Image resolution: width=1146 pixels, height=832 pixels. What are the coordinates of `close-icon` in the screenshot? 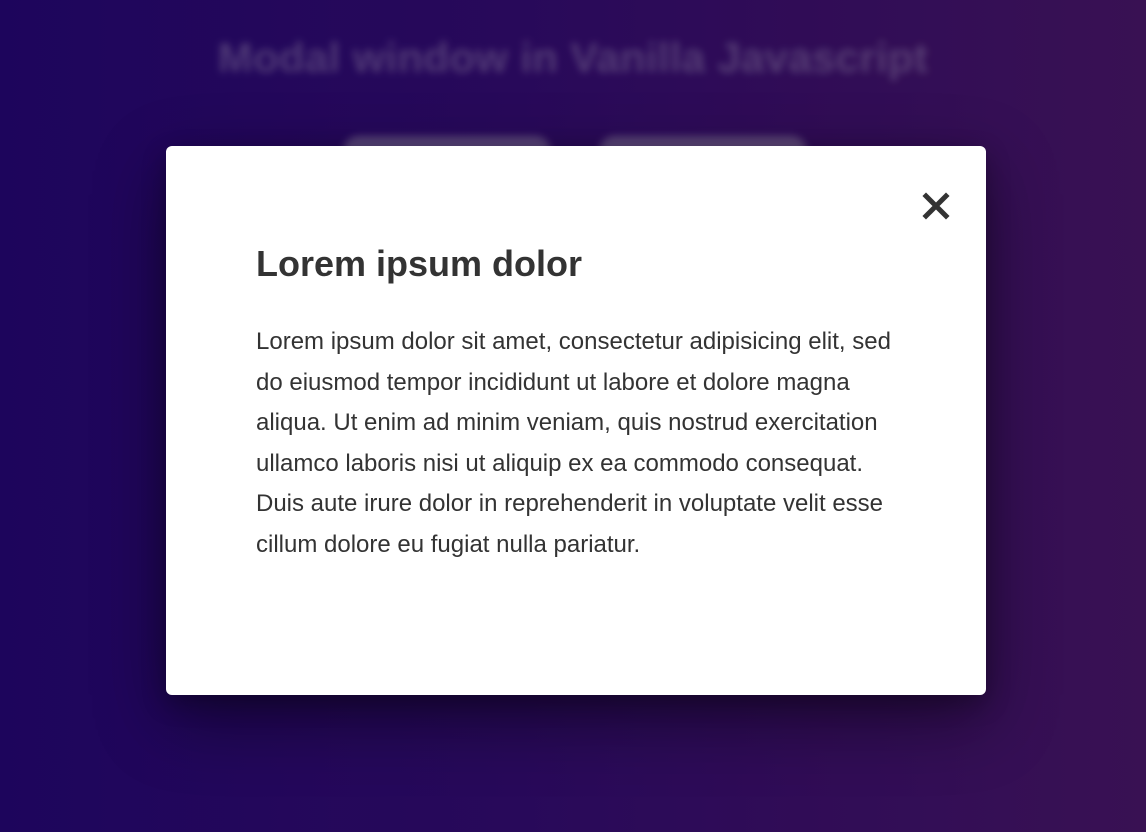 It's located at (936, 206).